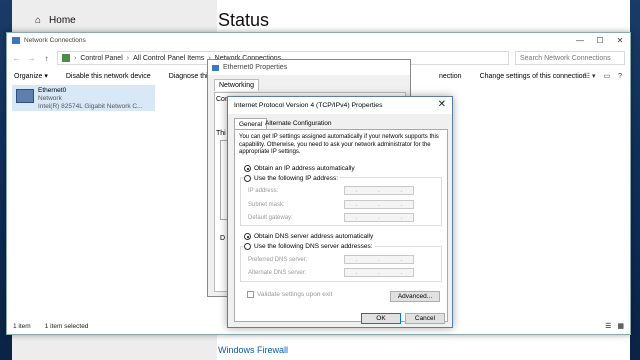 This screenshot has width=640, height=360. I want to click on rename-connection-button: nection, so click(450, 76).